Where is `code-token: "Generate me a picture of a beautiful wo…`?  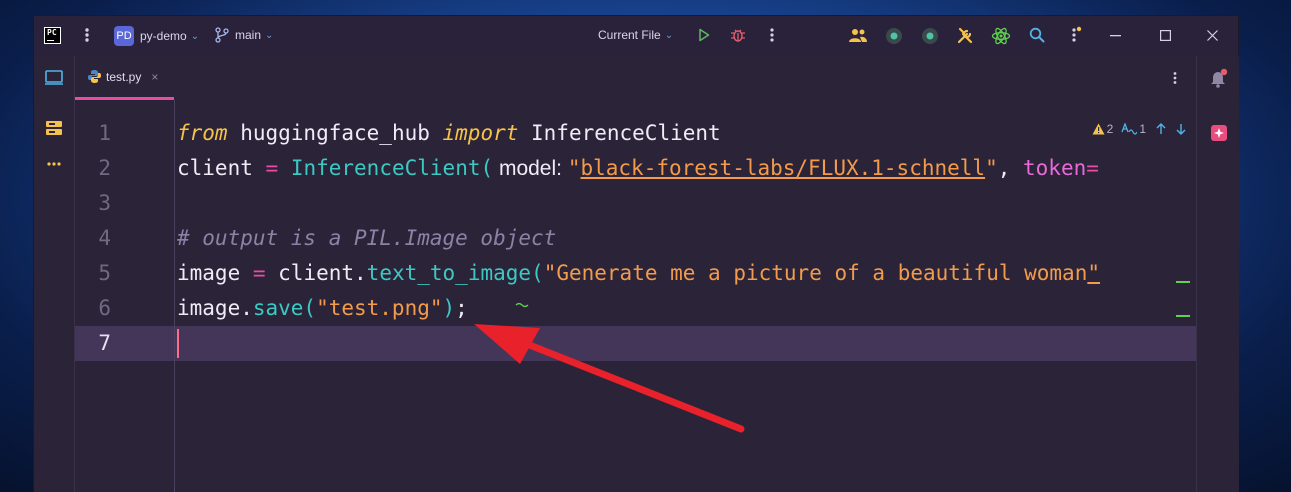
code-token: "Generate me a picture of a beautiful wo… is located at coordinates (815, 273).